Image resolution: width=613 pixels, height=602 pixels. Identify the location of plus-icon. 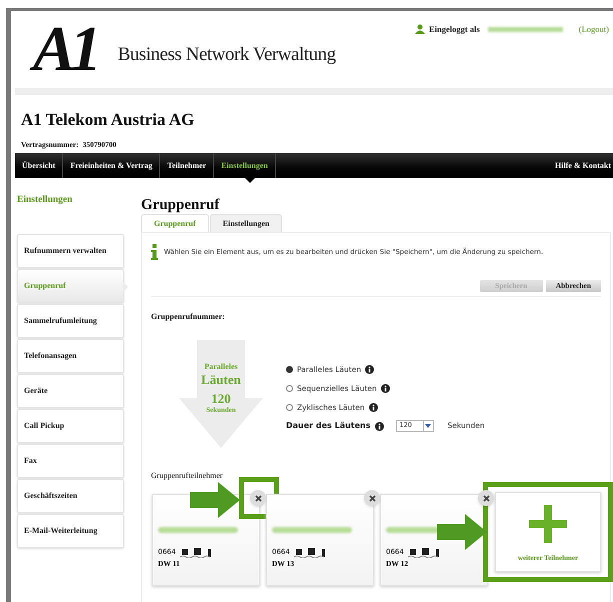
(548, 523).